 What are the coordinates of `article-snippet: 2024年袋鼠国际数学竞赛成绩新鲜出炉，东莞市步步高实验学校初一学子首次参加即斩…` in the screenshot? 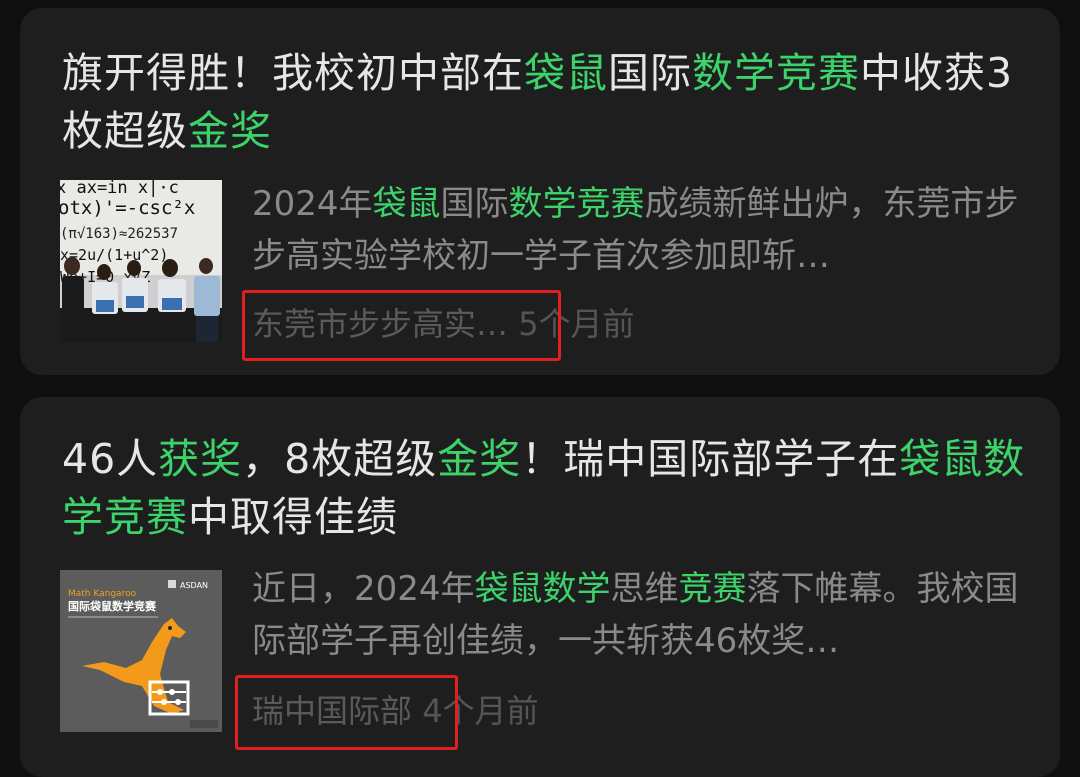 It's located at (647, 230).